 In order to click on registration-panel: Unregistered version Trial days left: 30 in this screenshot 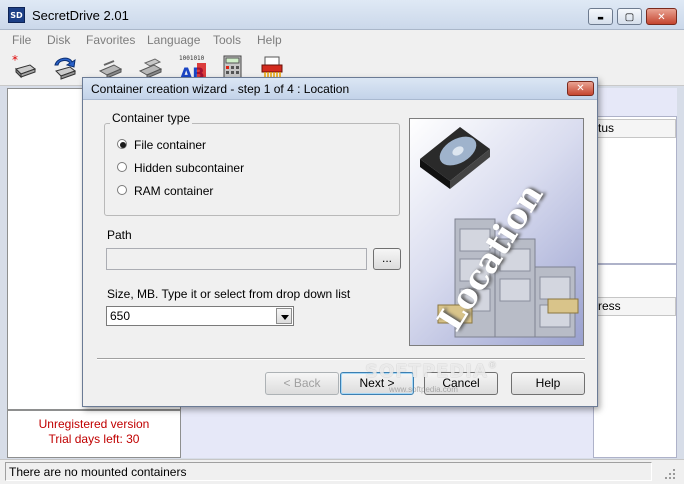, I will do `click(94, 434)`.